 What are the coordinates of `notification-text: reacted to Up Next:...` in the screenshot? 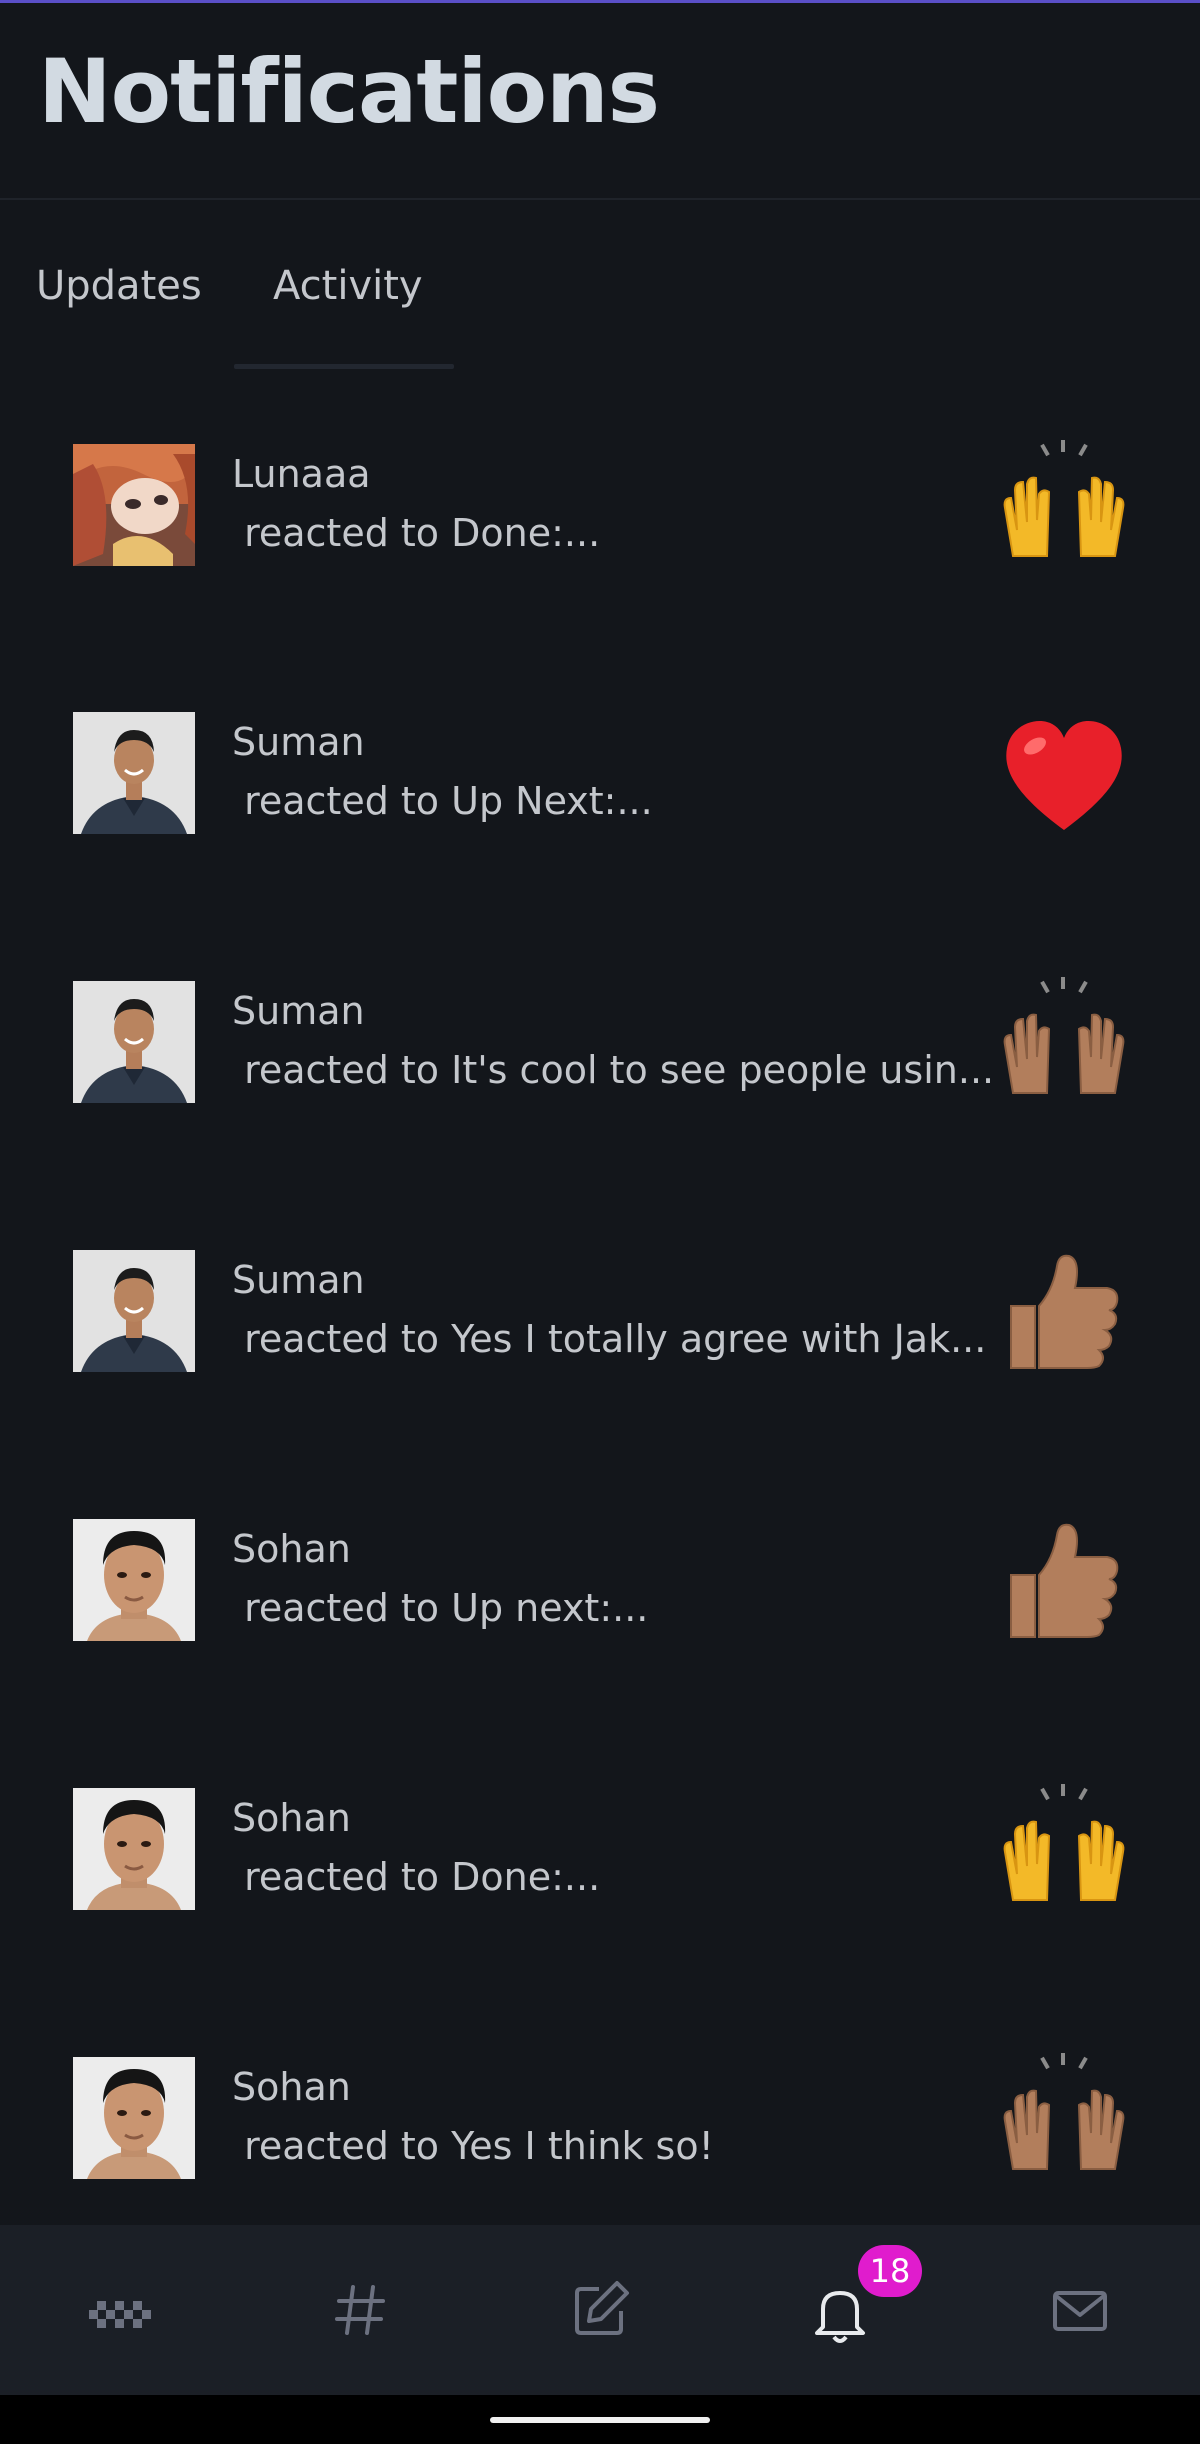 It's located at (442, 801).